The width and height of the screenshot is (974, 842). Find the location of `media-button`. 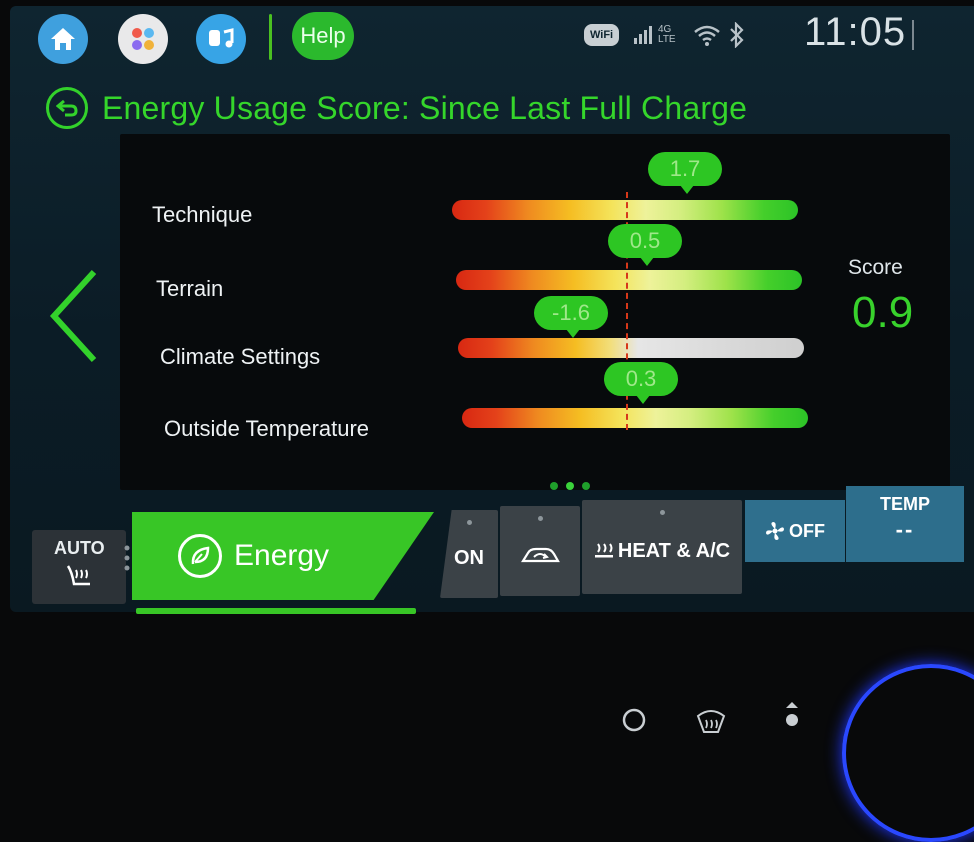

media-button is located at coordinates (221, 39).